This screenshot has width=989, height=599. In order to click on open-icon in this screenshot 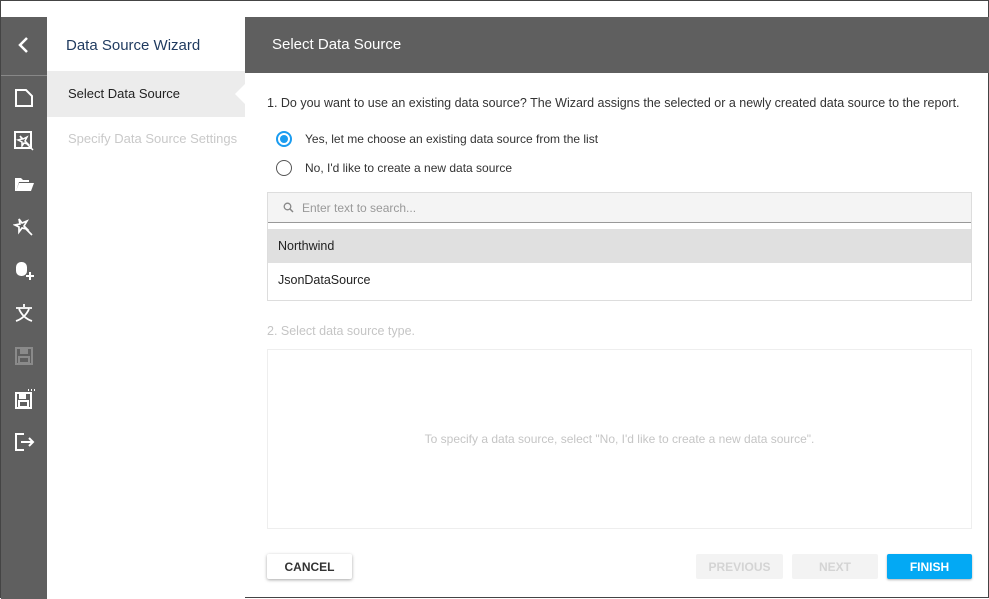, I will do `click(24, 184)`.